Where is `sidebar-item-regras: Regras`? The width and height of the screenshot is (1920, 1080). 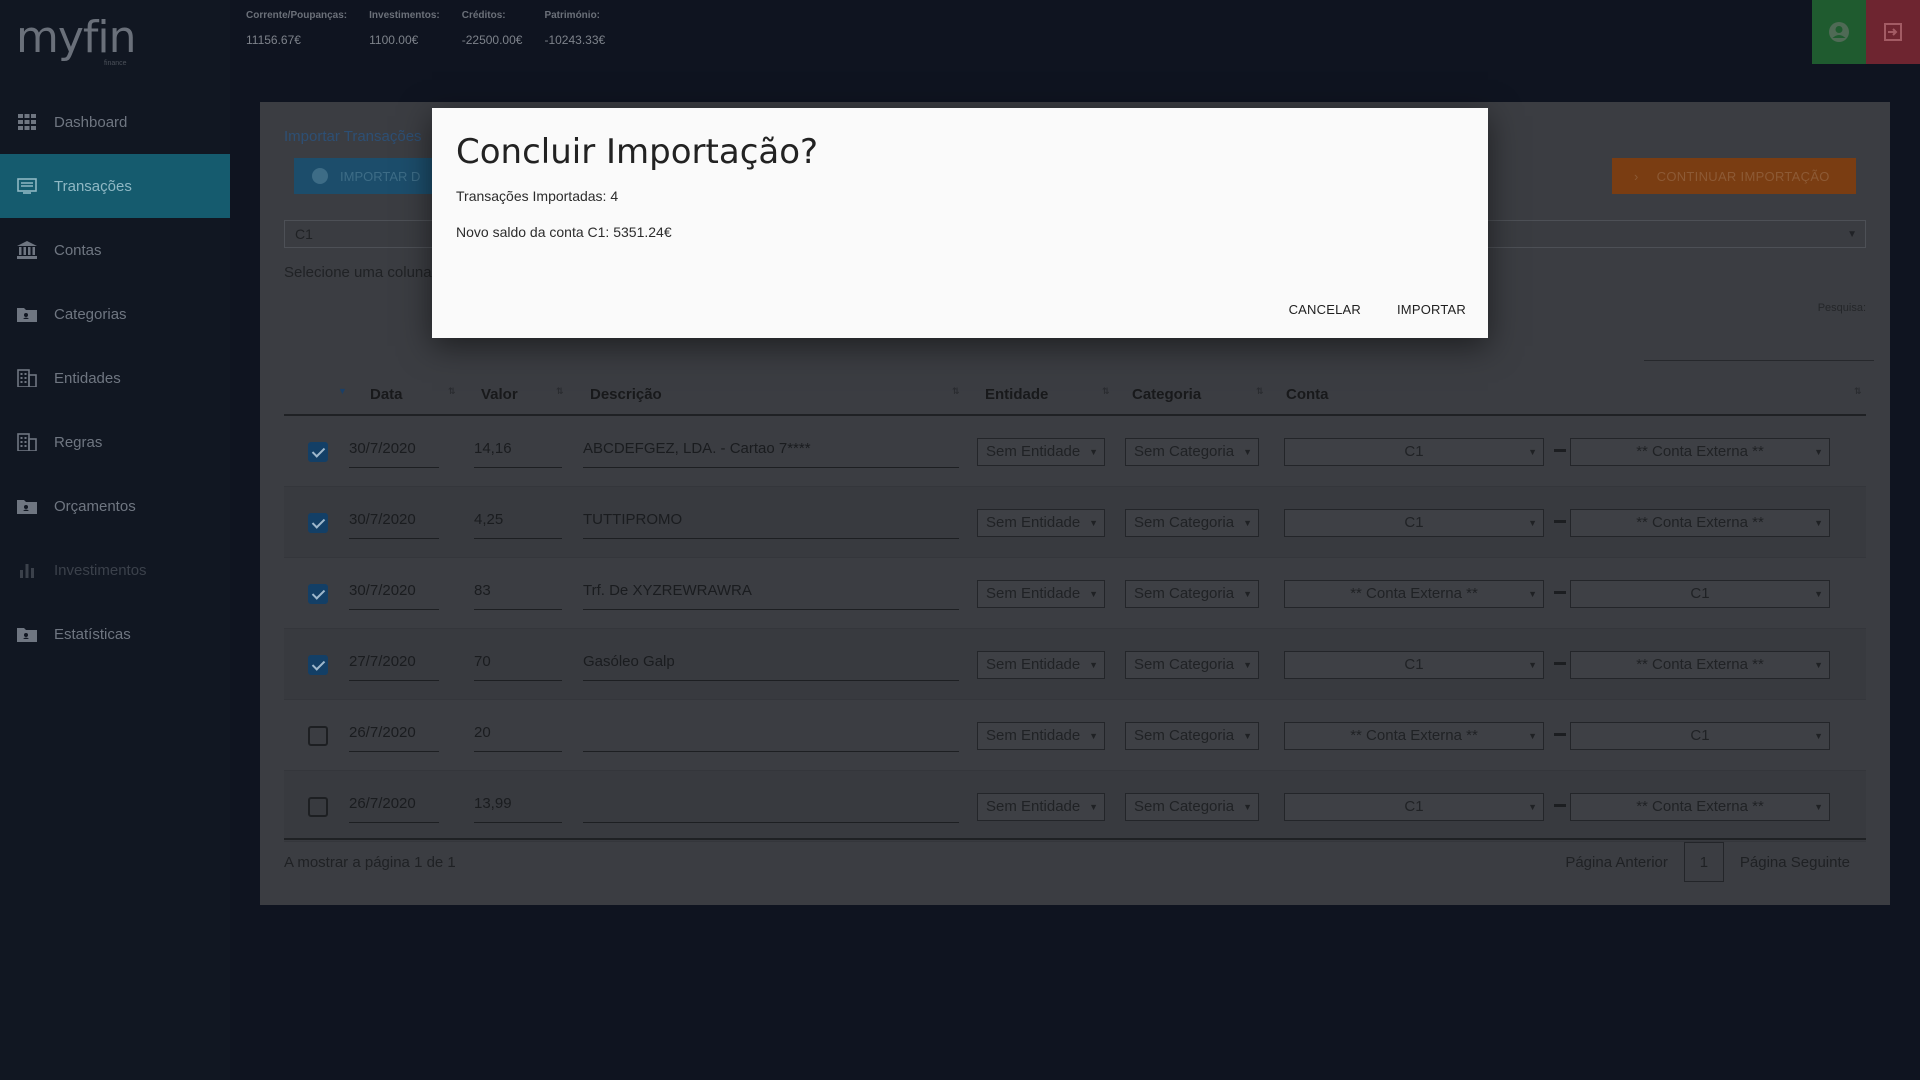 sidebar-item-regras: Regras is located at coordinates (115, 442).